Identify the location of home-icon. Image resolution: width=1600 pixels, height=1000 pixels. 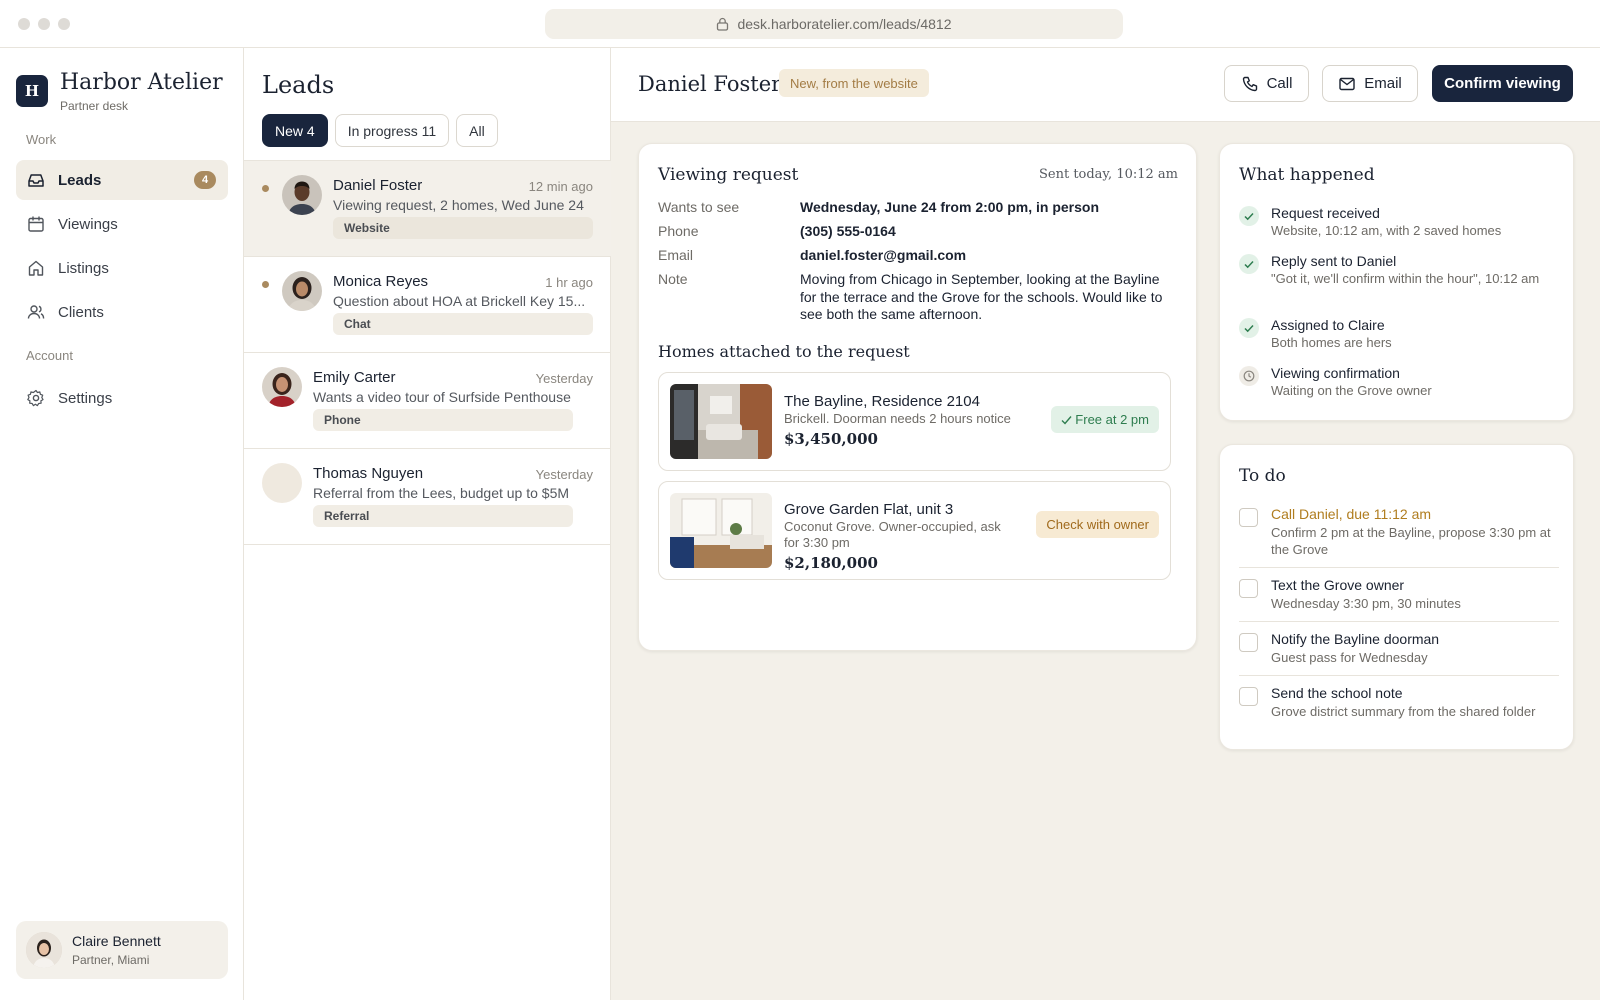
(36, 268).